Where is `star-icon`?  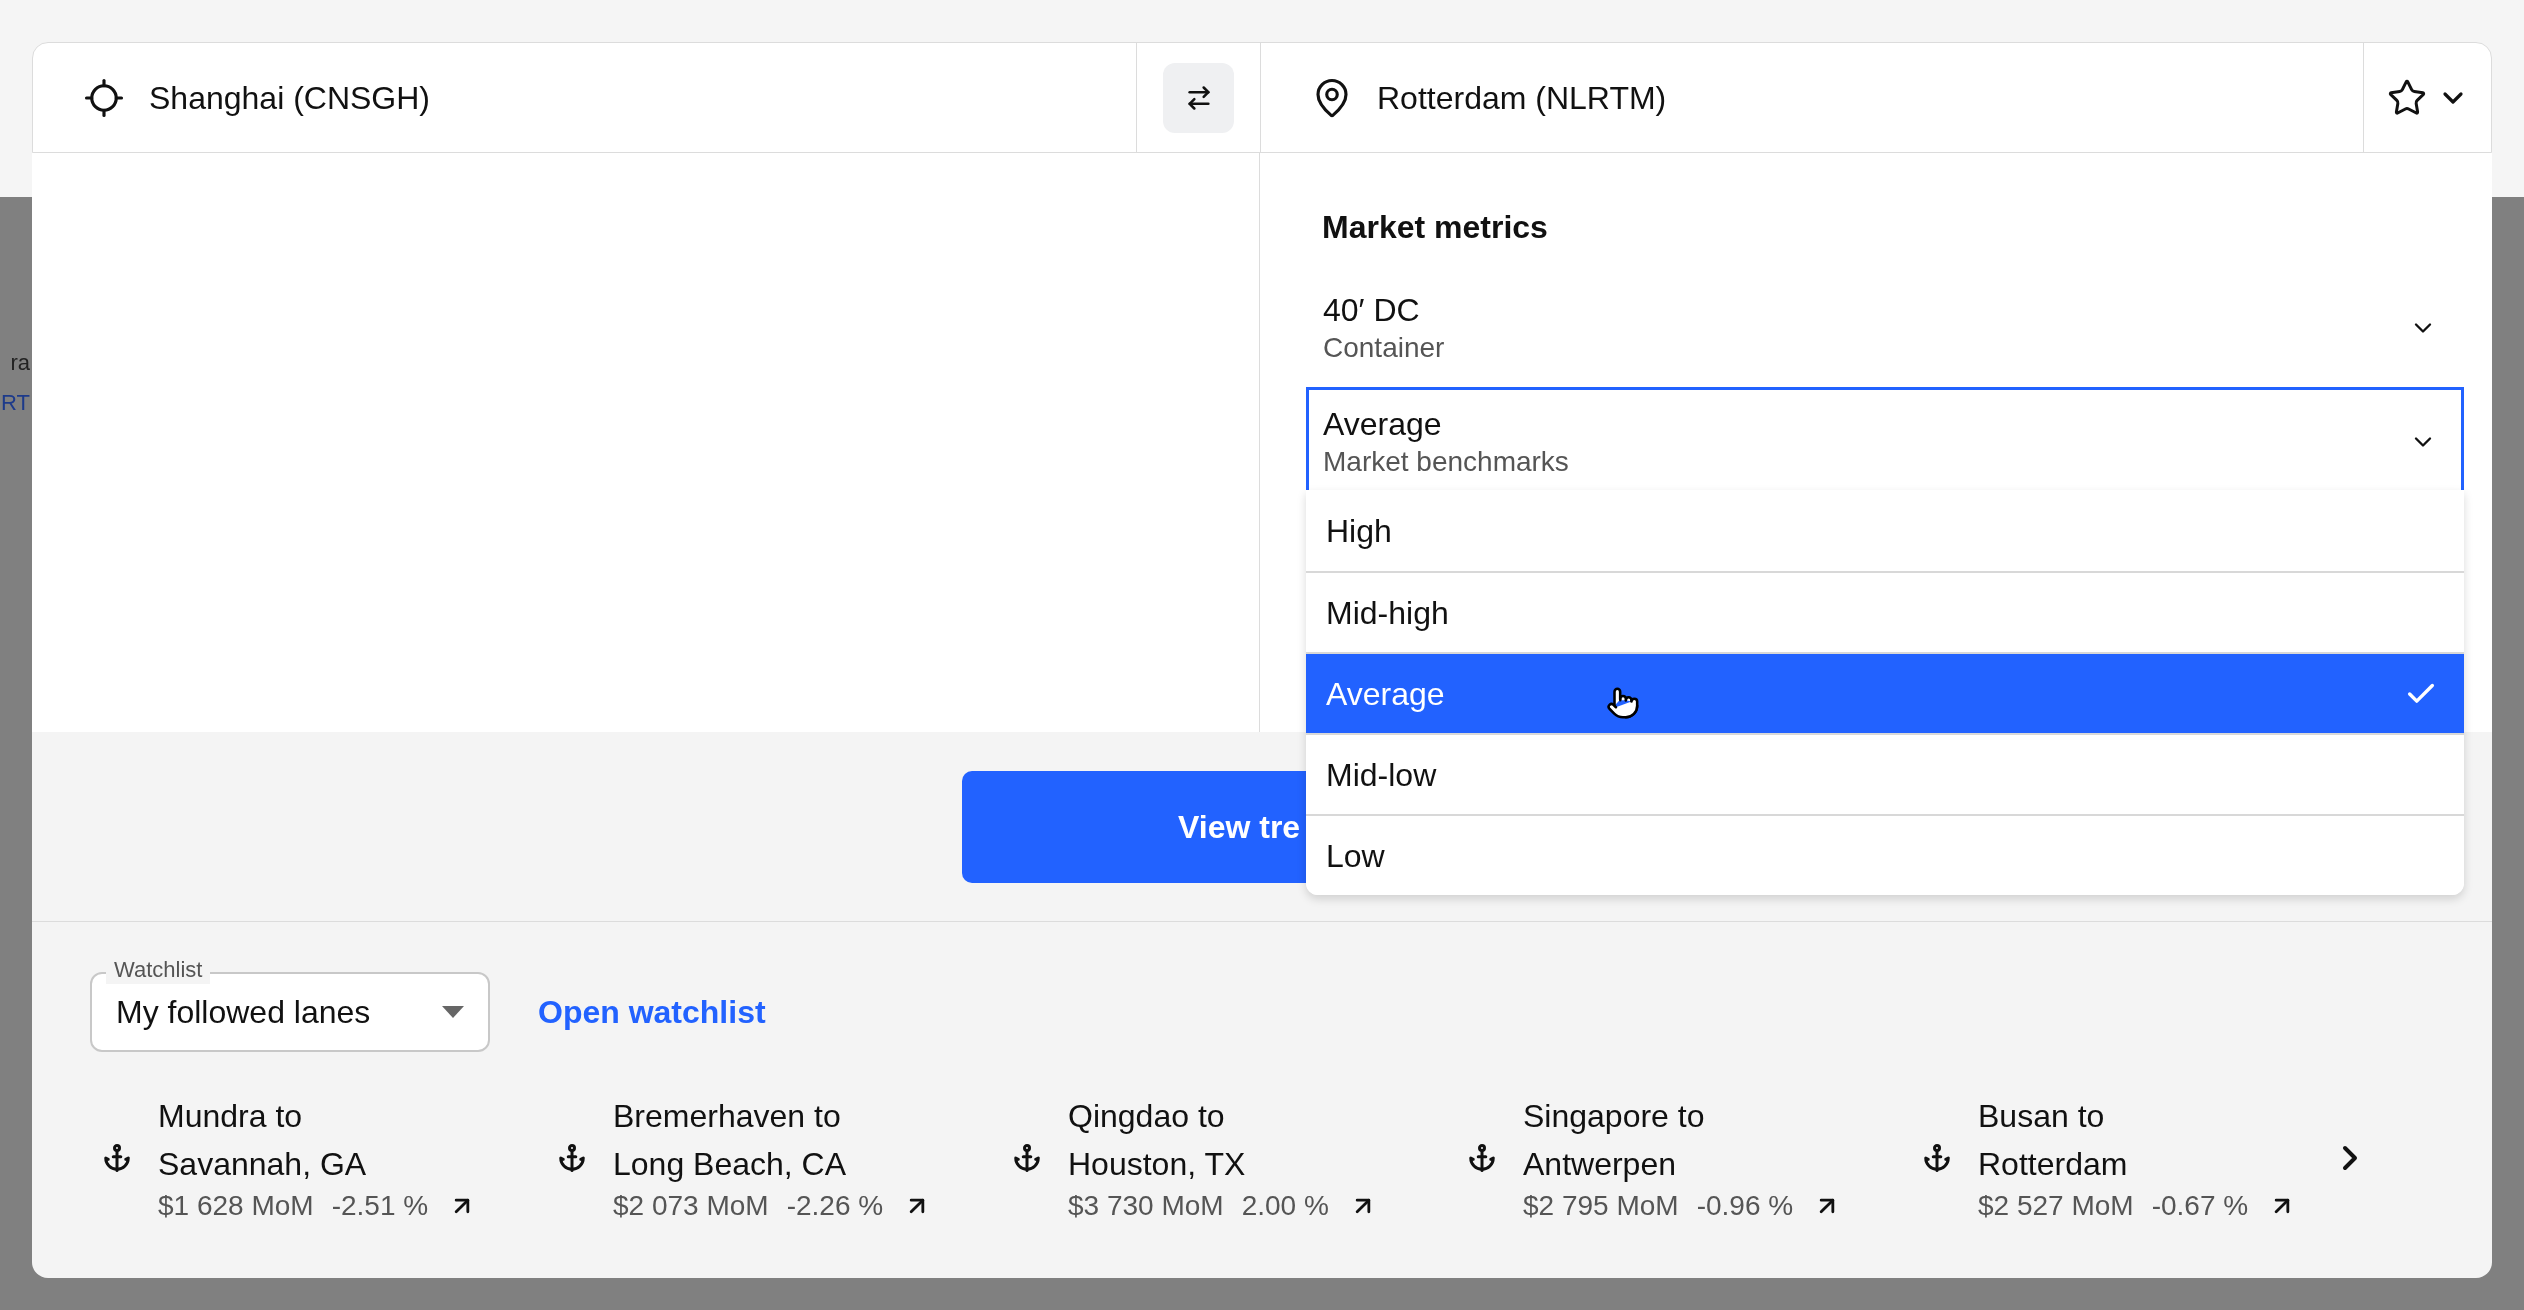
star-icon is located at coordinates (2406, 97).